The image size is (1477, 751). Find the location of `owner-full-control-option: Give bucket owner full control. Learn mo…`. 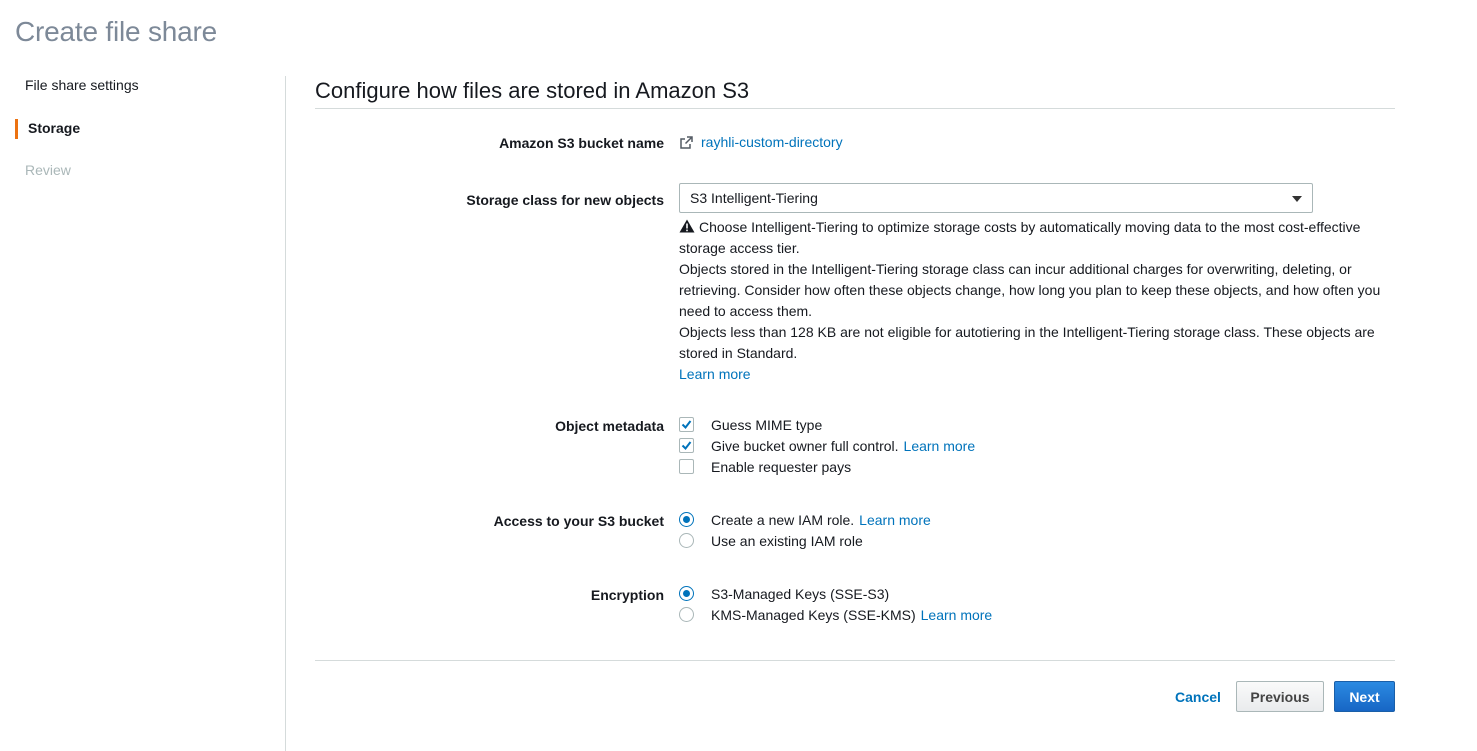

owner-full-control-option: Give bucket owner full control. Learn mo… is located at coordinates (827, 445).